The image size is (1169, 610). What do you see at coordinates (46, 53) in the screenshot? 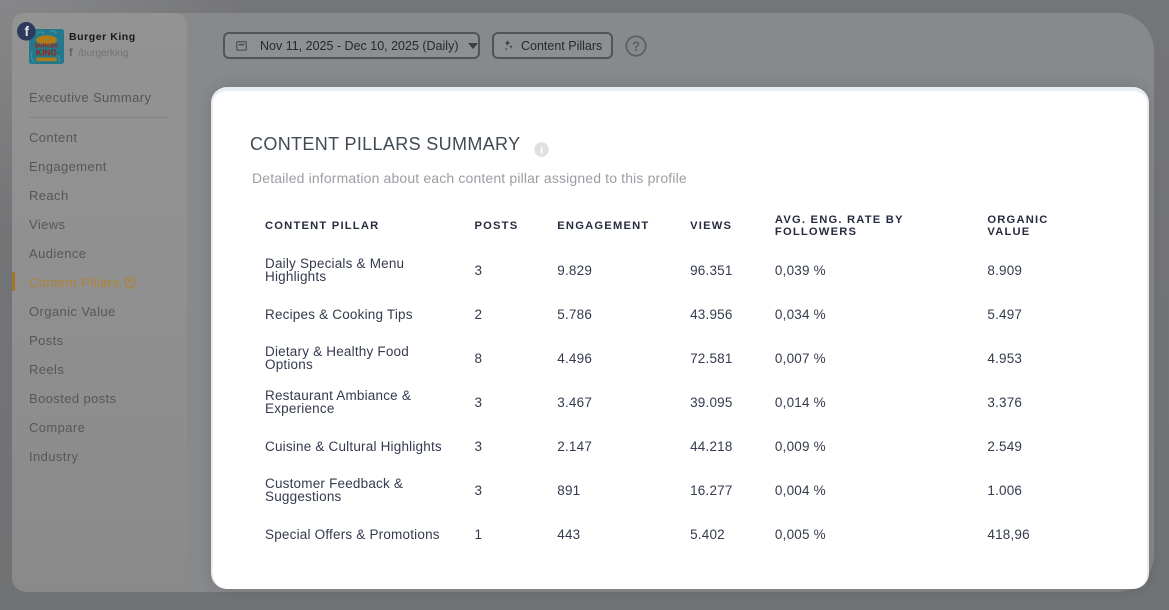
I see `svg-text: KING` at bounding box center [46, 53].